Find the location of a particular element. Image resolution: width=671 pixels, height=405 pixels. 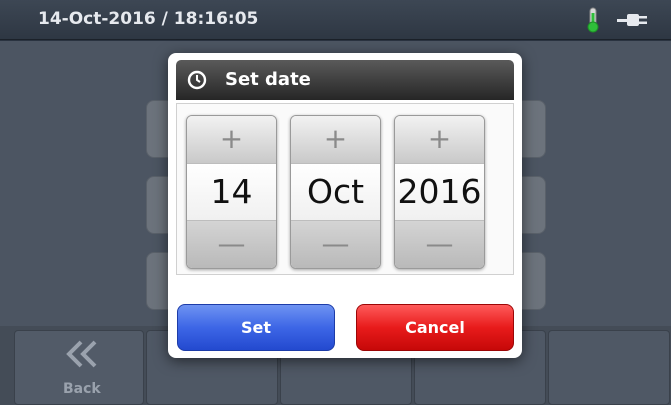

dialog-header: Set date is located at coordinates (345, 80).